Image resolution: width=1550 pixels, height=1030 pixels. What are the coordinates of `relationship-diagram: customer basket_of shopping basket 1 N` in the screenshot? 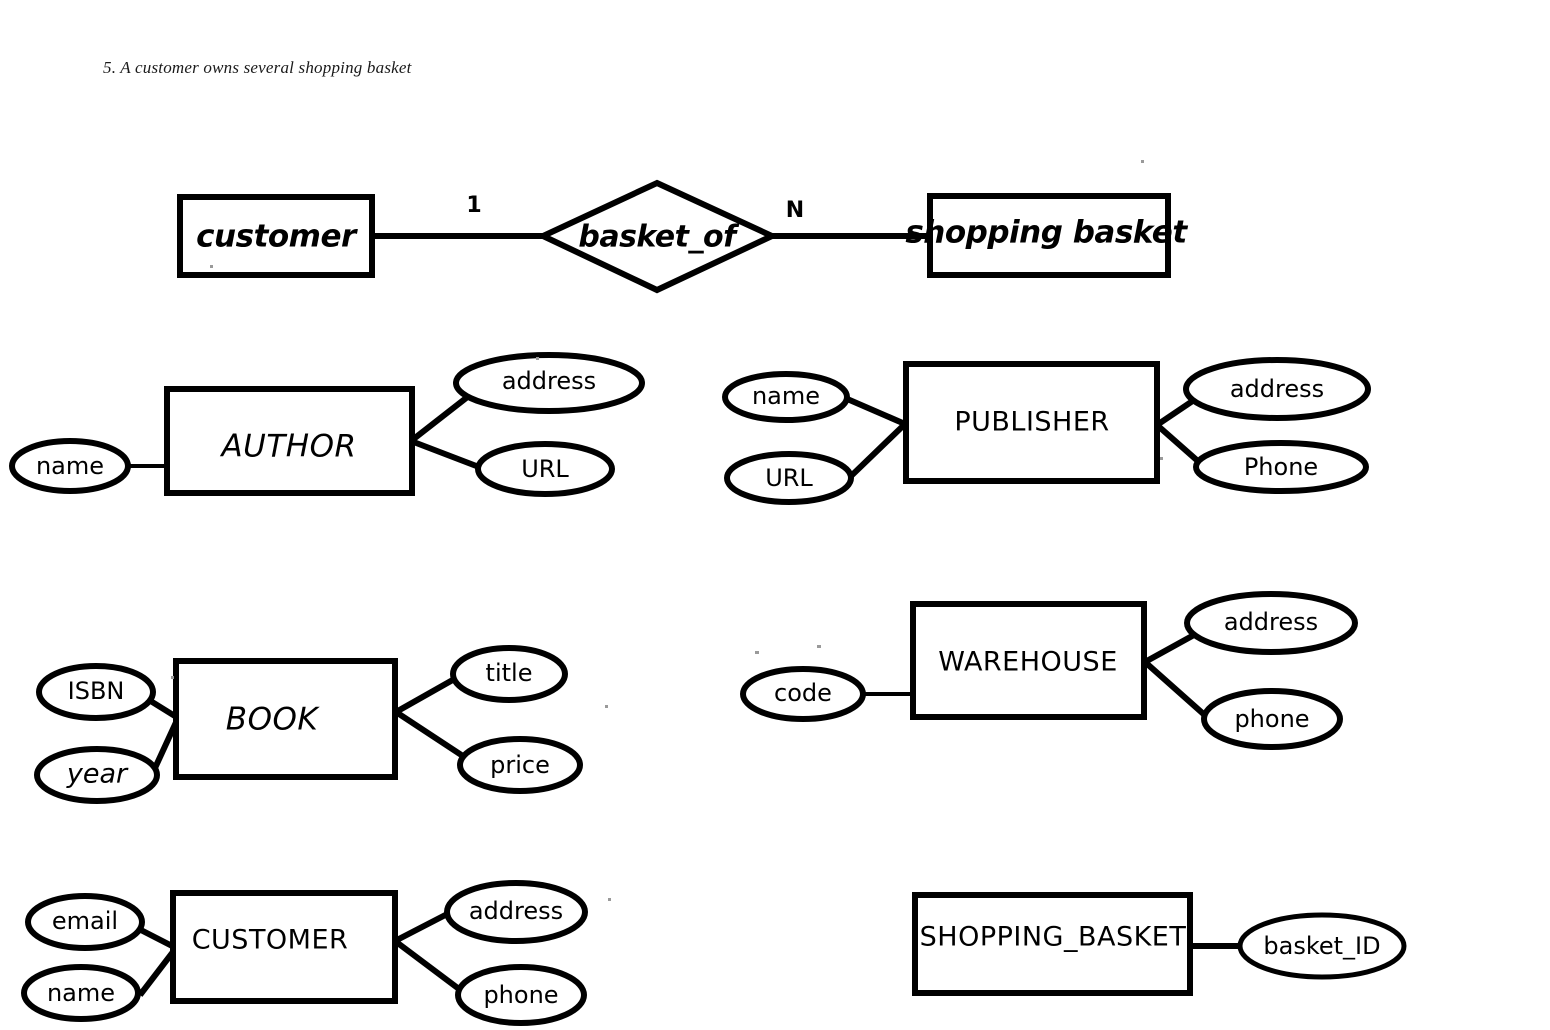 It's located at (683, 227).